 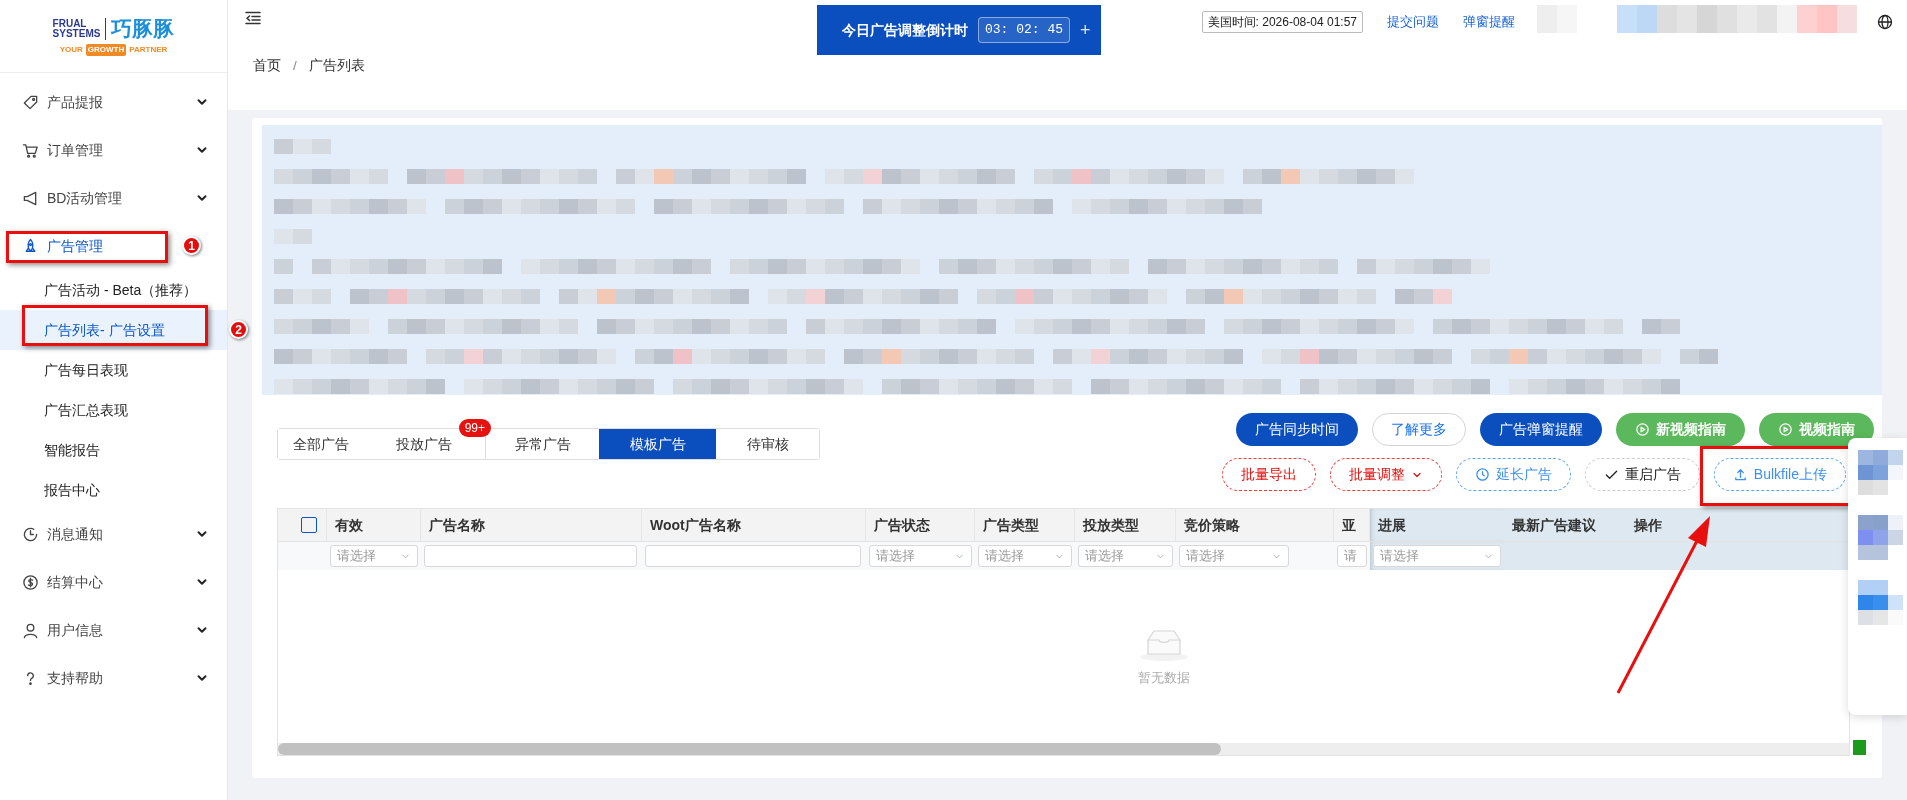 What do you see at coordinates (336, 66) in the screenshot?
I see `current-page-label: 广告列表` at bounding box center [336, 66].